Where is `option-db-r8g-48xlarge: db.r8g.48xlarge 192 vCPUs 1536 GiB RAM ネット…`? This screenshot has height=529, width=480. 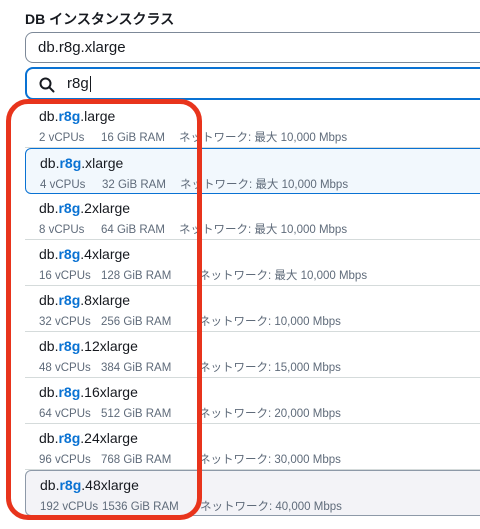 option-db-r8g-48xlarge: db.r8g.48xlarge 192 vCPUs 1536 GiB RAM ネット… is located at coordinates (252, 493).